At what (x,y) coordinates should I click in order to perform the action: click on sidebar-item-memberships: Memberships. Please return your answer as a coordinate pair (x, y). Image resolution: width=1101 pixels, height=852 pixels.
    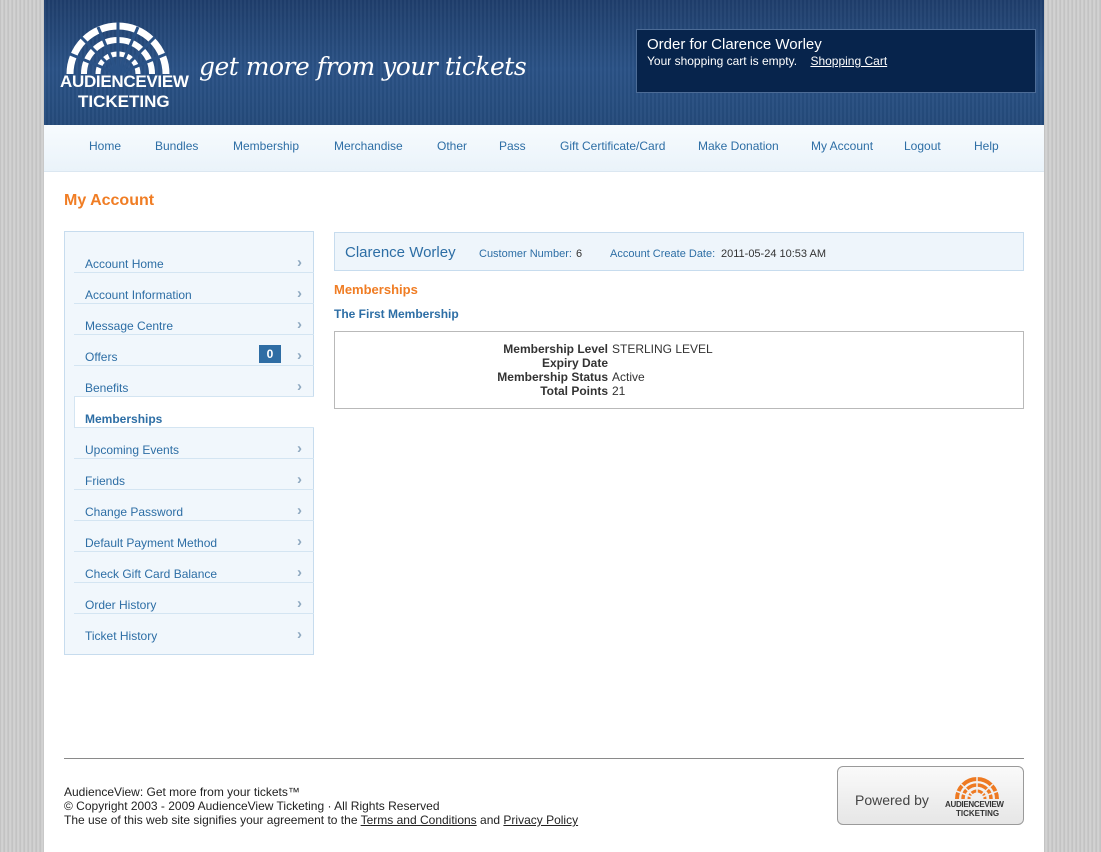
    Looking at the image, I should click on (194, 412).